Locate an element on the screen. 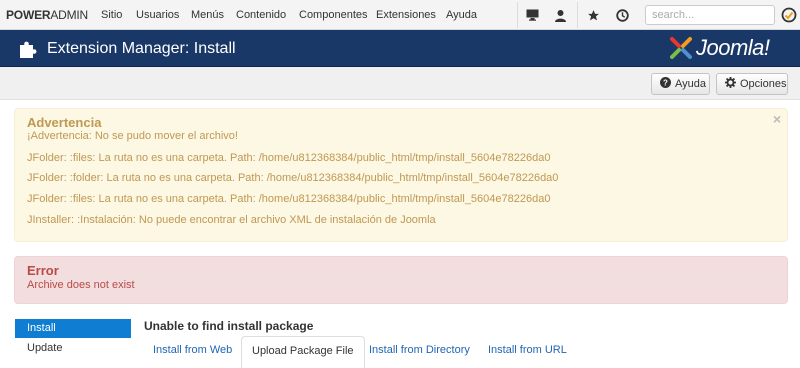 The height and width of the screenshot is (368, 800). install-heading: Unable to find install package is located at coordinates (229, 326).